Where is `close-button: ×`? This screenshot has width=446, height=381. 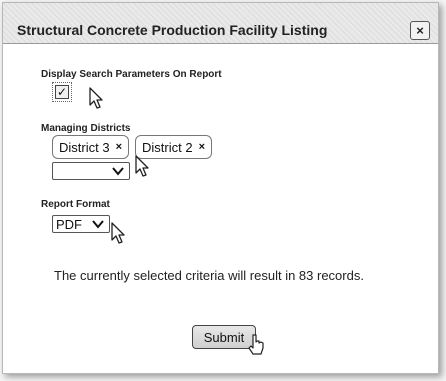 close-button: × is located at coordinates (420, 30).